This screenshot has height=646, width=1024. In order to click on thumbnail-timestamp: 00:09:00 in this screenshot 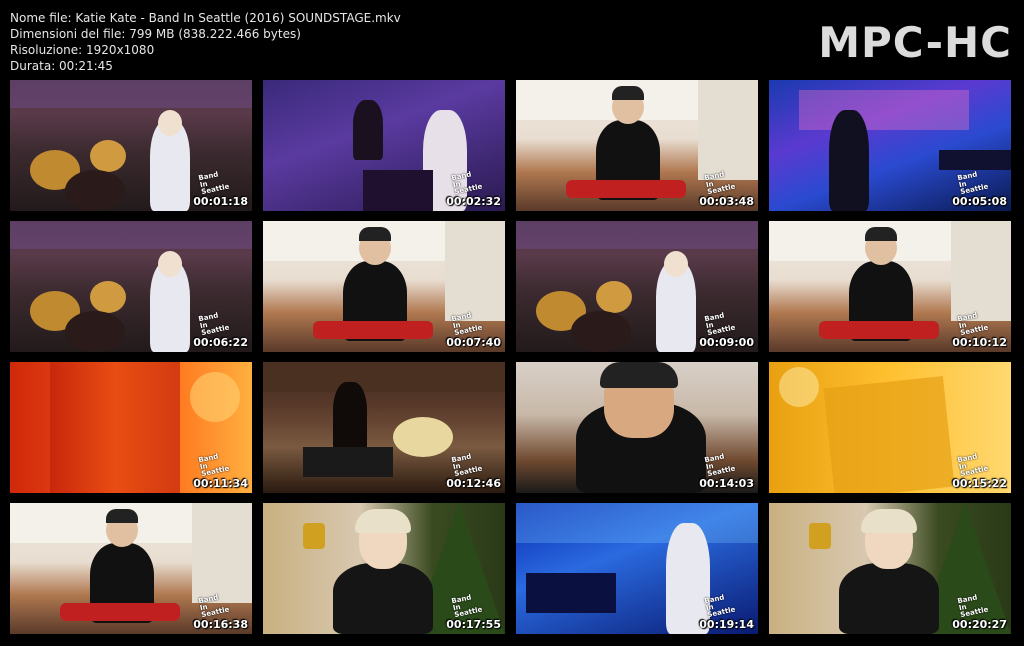, I will do `click(726, 342)`.